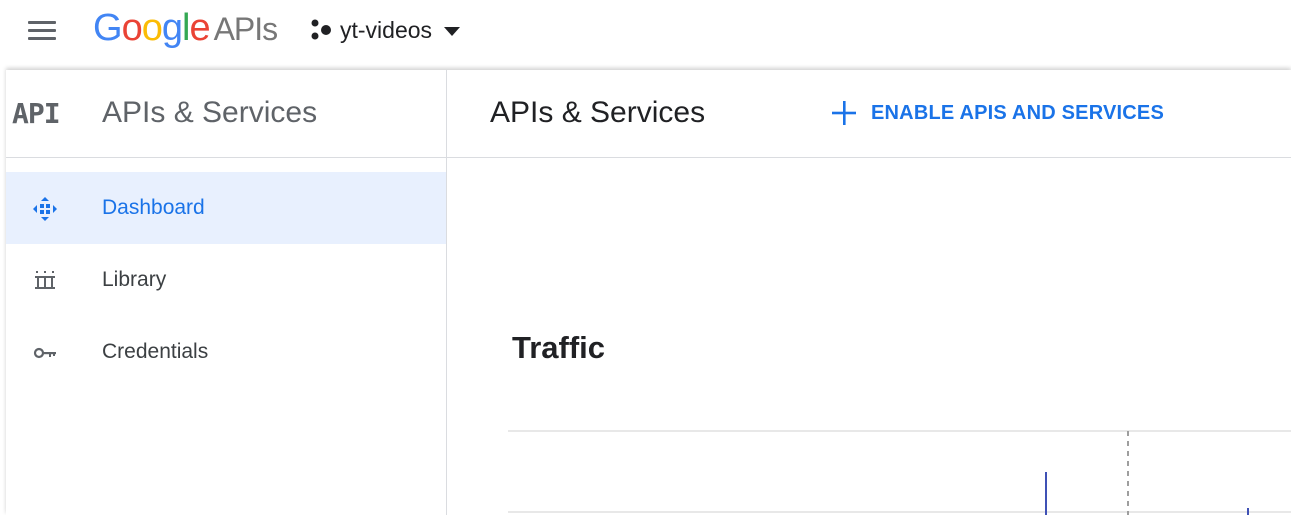  Describe the element at coordinates (844, 113) in the screenshot. I see `plus-icon` at that location.